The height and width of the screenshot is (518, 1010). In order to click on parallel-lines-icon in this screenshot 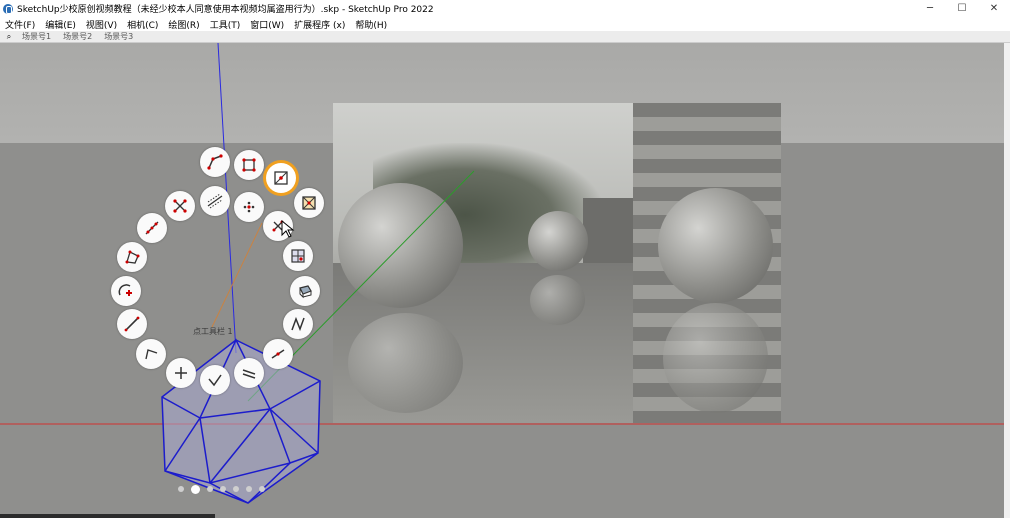, I will do `click(249, 374)`.